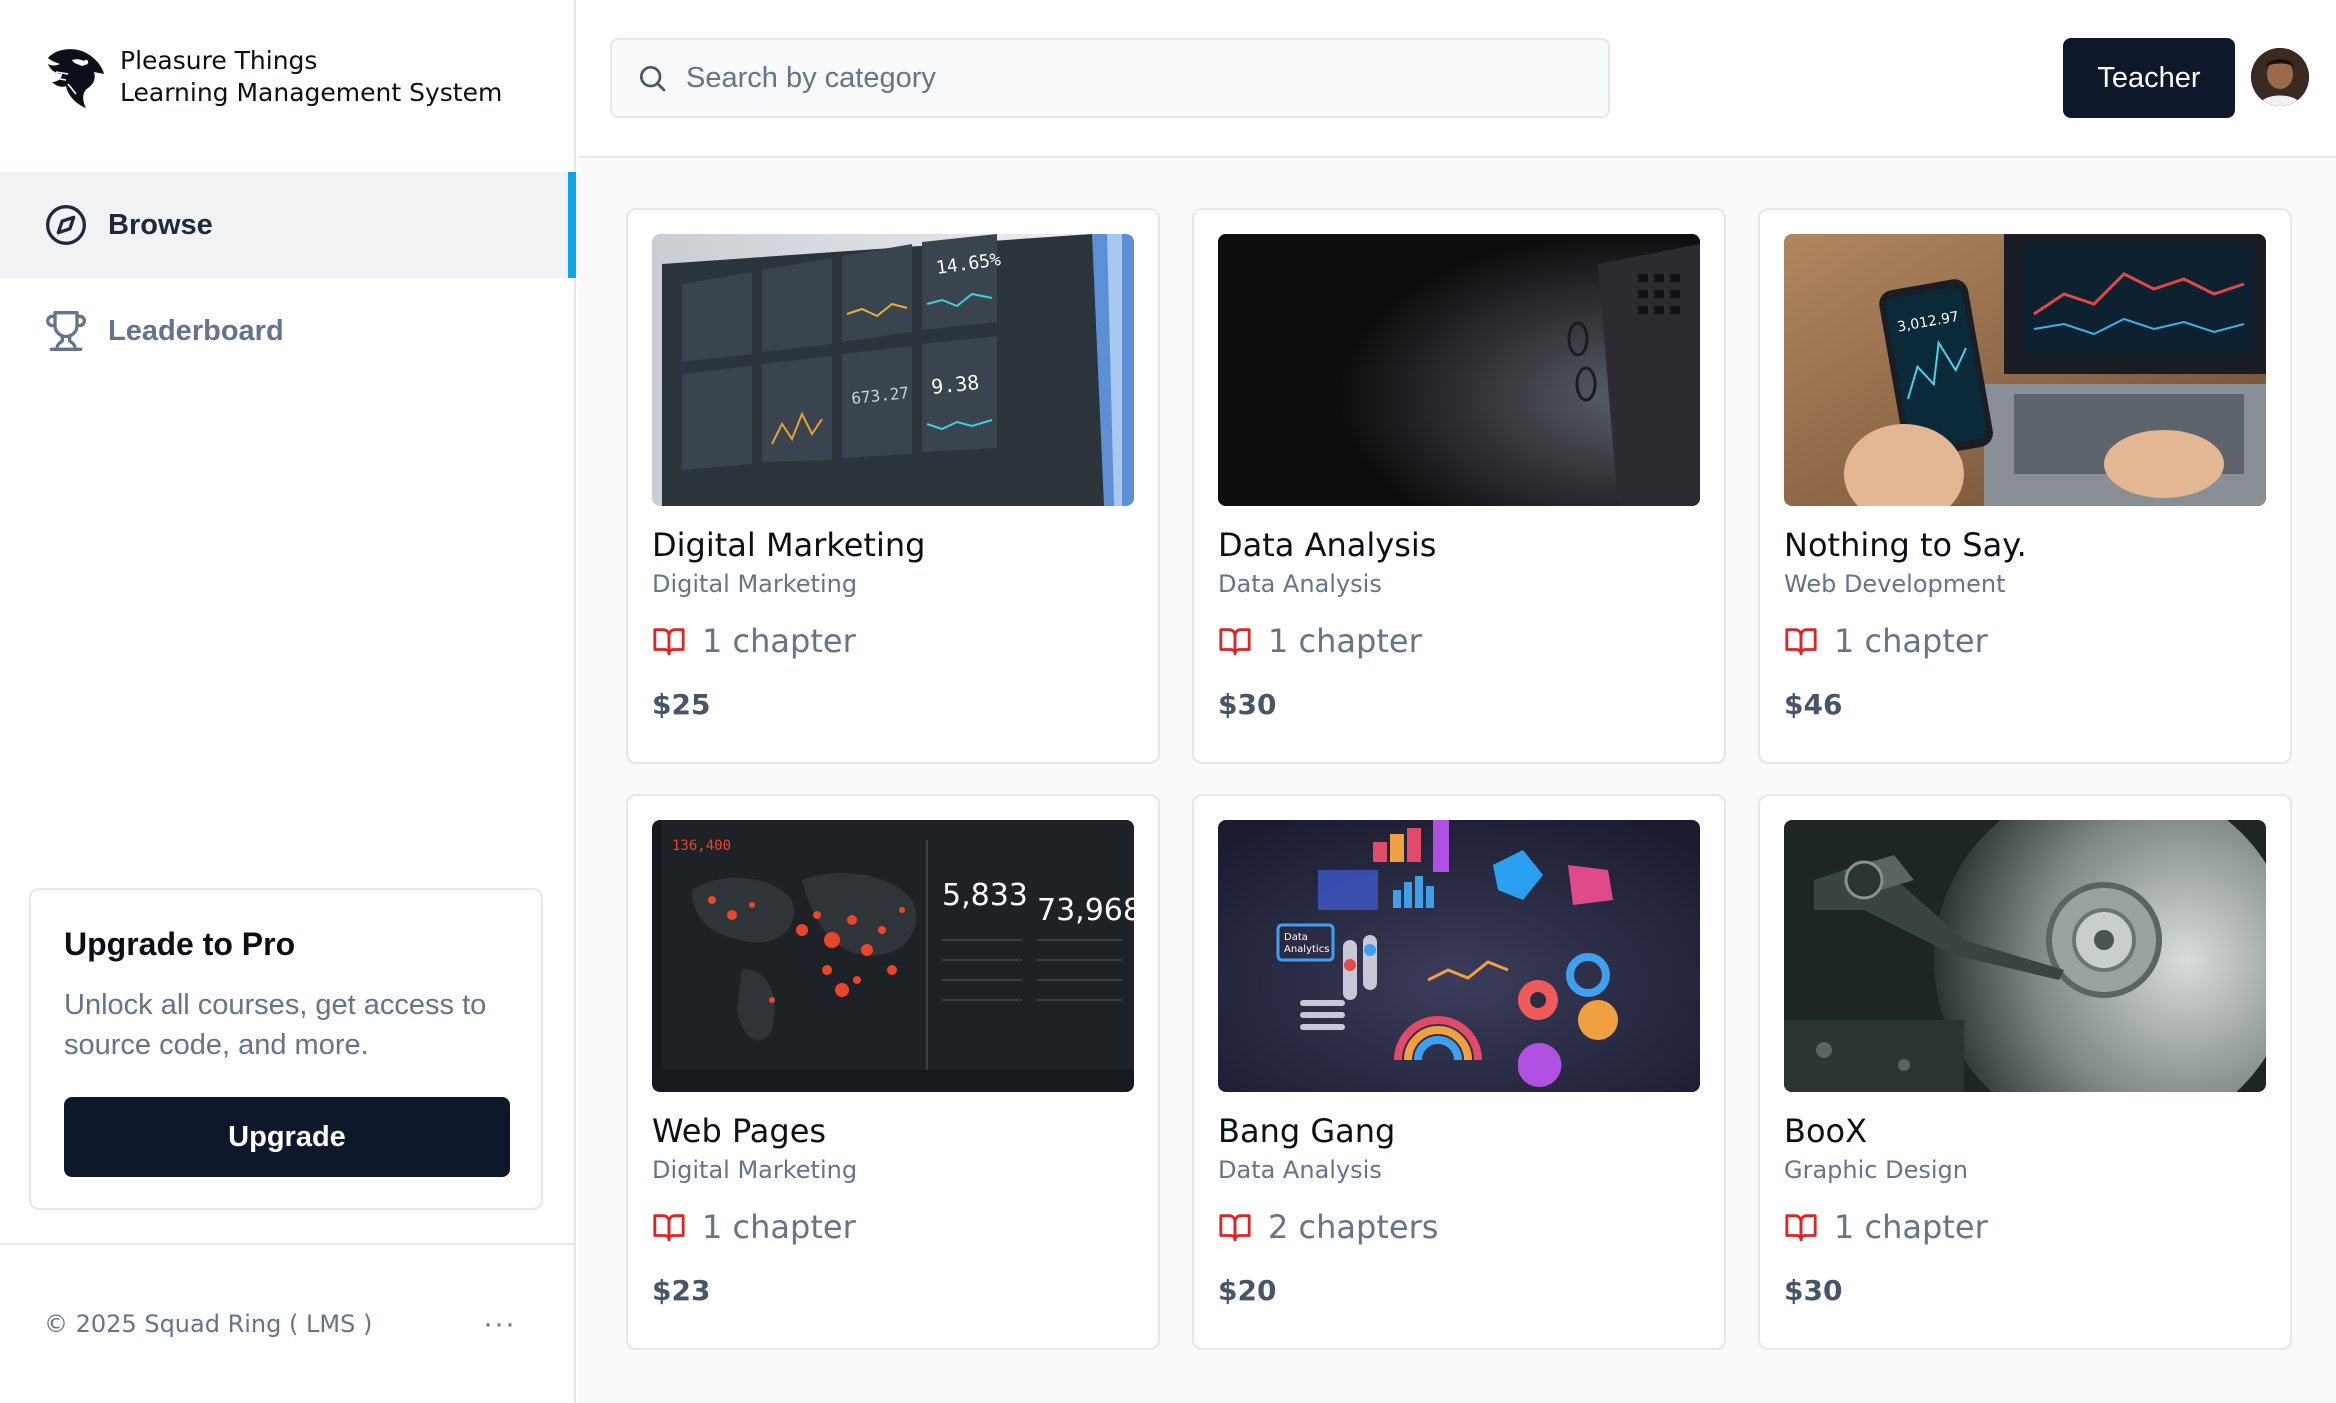  I want to click on course-thumbnail: 3,012.97, so click(2025, 370).